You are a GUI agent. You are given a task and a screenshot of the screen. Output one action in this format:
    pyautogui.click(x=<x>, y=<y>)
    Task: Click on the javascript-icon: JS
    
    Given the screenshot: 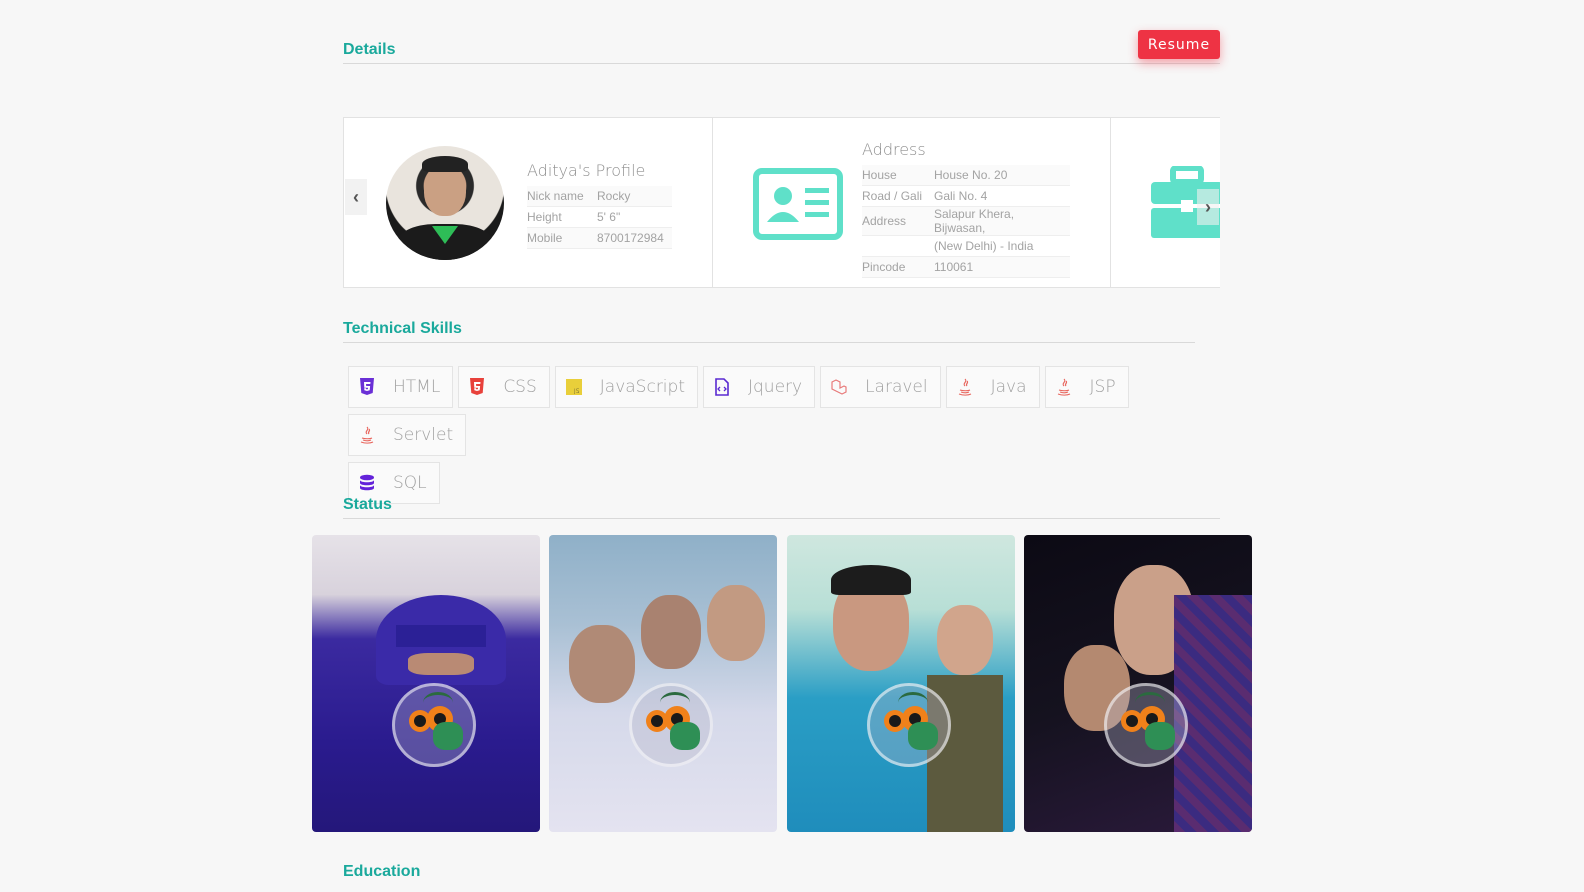 What is the action you would take?
    pyautogui.click(x=573, y=387)
    